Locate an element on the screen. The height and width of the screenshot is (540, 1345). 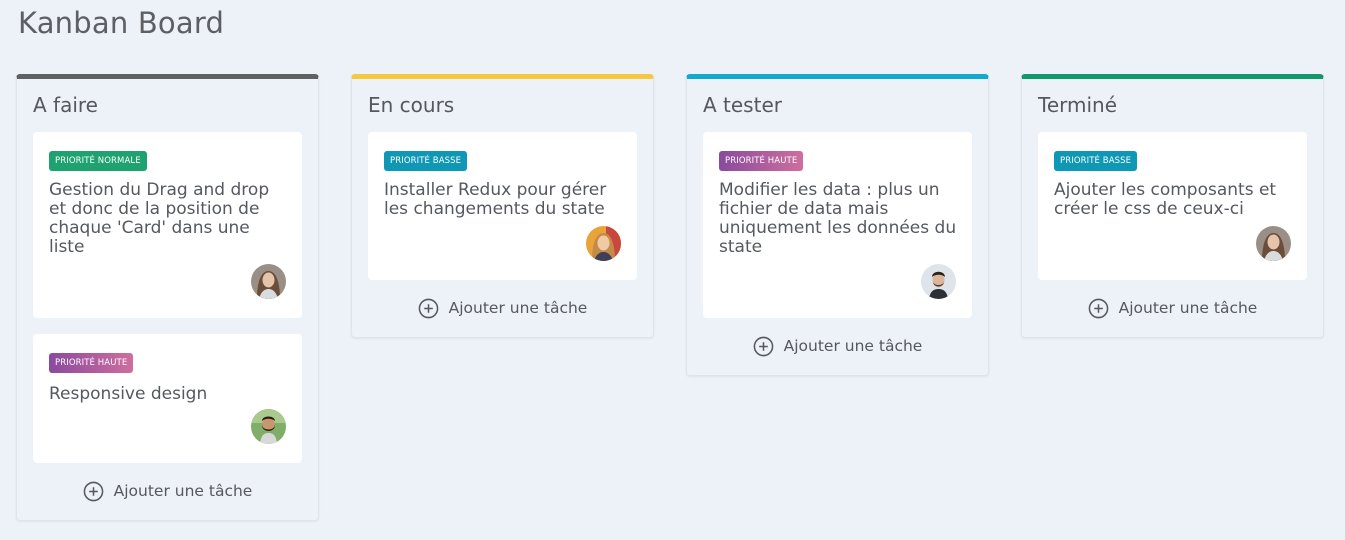
woman-colorful-avatar-icon is located at coordinates (603, 243).